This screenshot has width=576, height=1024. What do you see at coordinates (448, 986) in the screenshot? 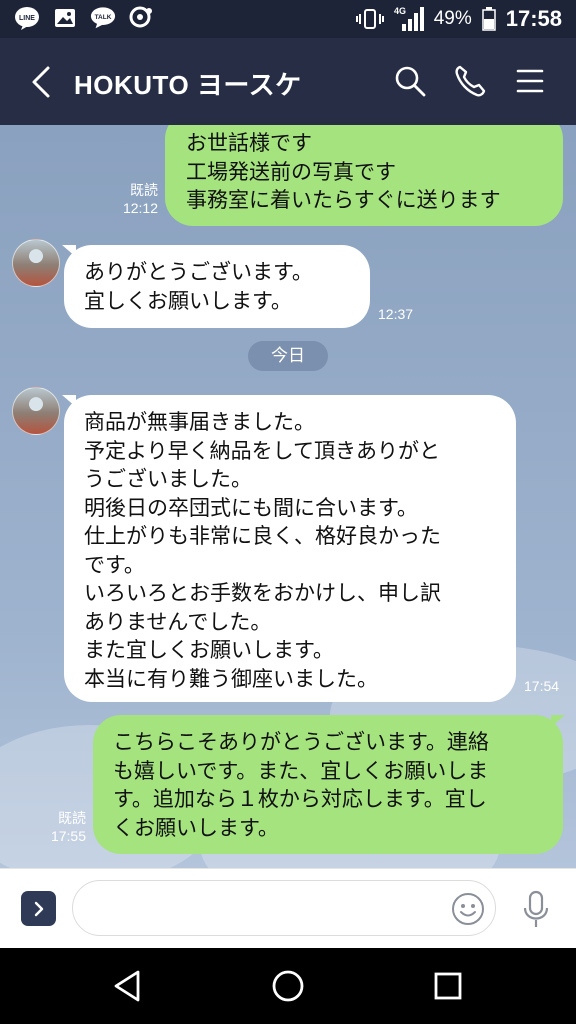
I see `nav-recents-icon` at bounding box center [448, 986].